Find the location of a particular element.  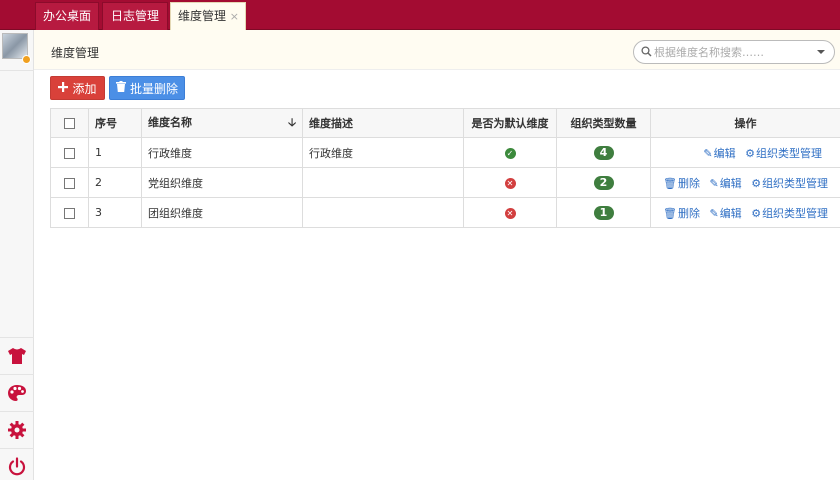

gear-icon is located at coordinates (17, 430).